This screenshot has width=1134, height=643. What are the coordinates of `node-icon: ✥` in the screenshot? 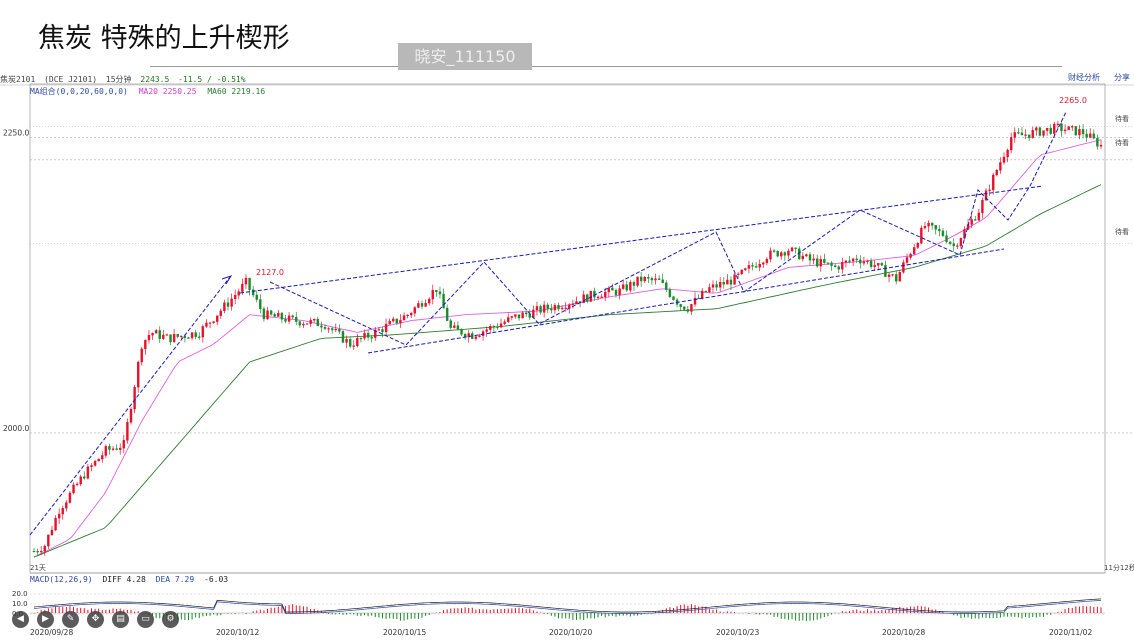 It's located at (95, 619).